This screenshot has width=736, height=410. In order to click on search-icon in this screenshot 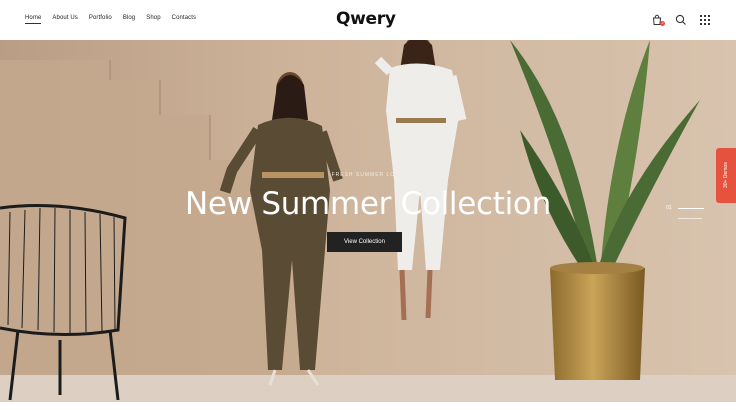, I will do `click(681, 19)`.